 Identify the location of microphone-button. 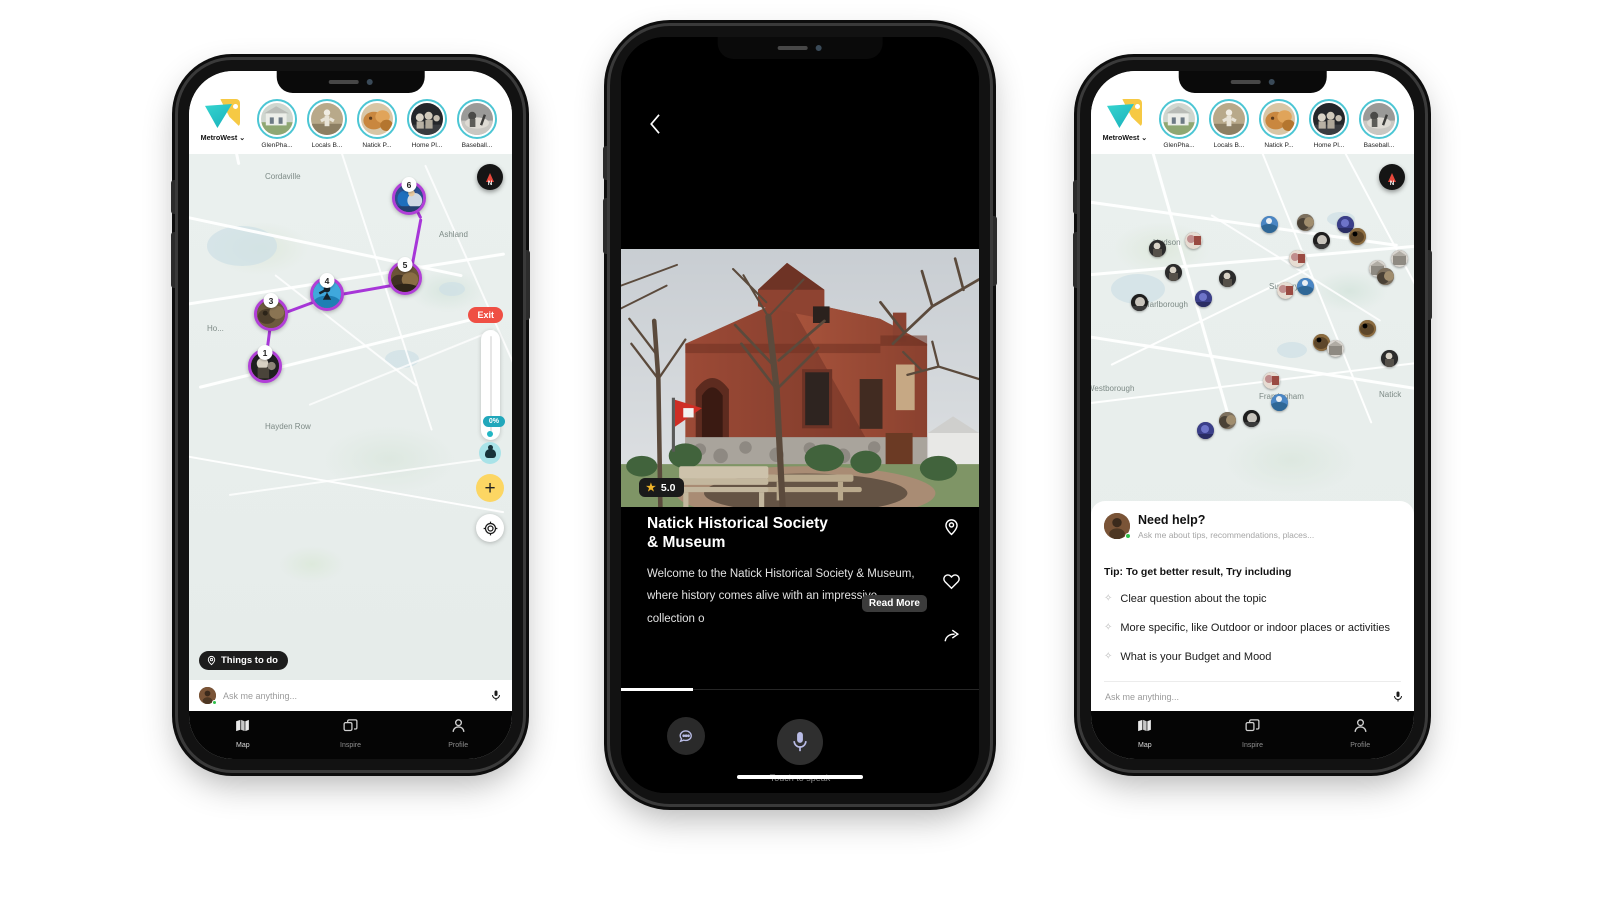
(799, 742).